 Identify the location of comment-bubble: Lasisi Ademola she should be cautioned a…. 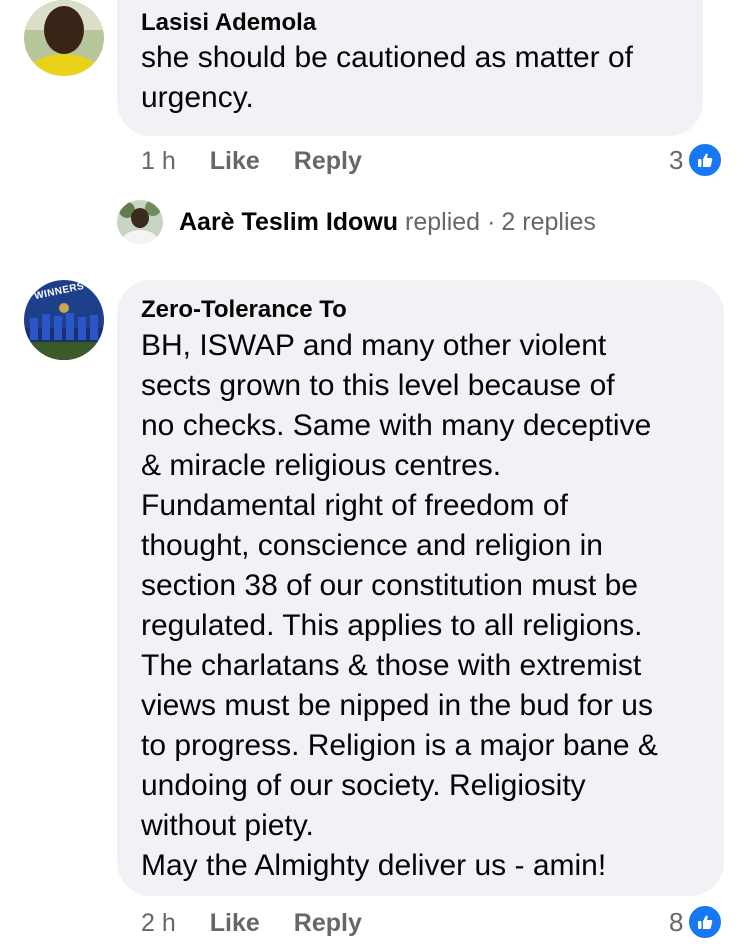
(410, 68).